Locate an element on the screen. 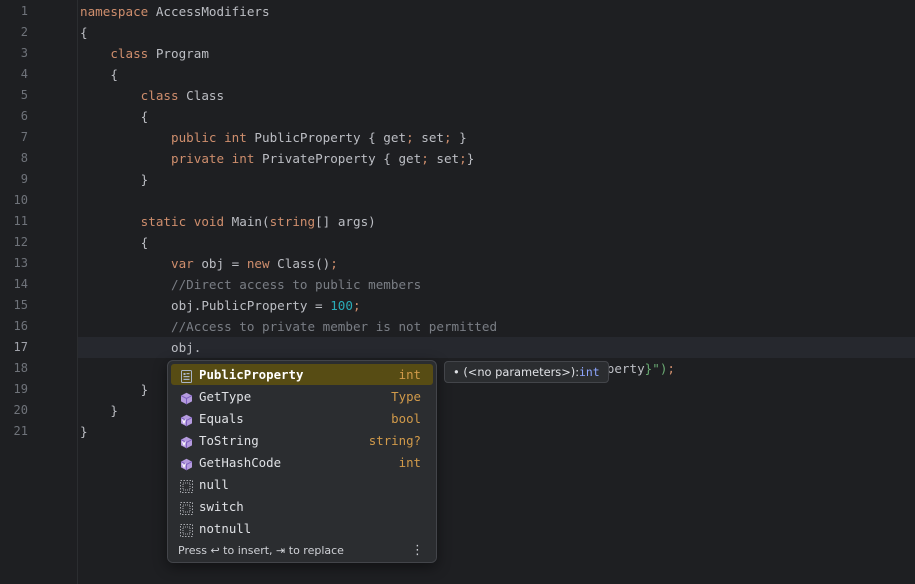  completion-item-gettype: GetType Type is located at coordinates (302, 396).